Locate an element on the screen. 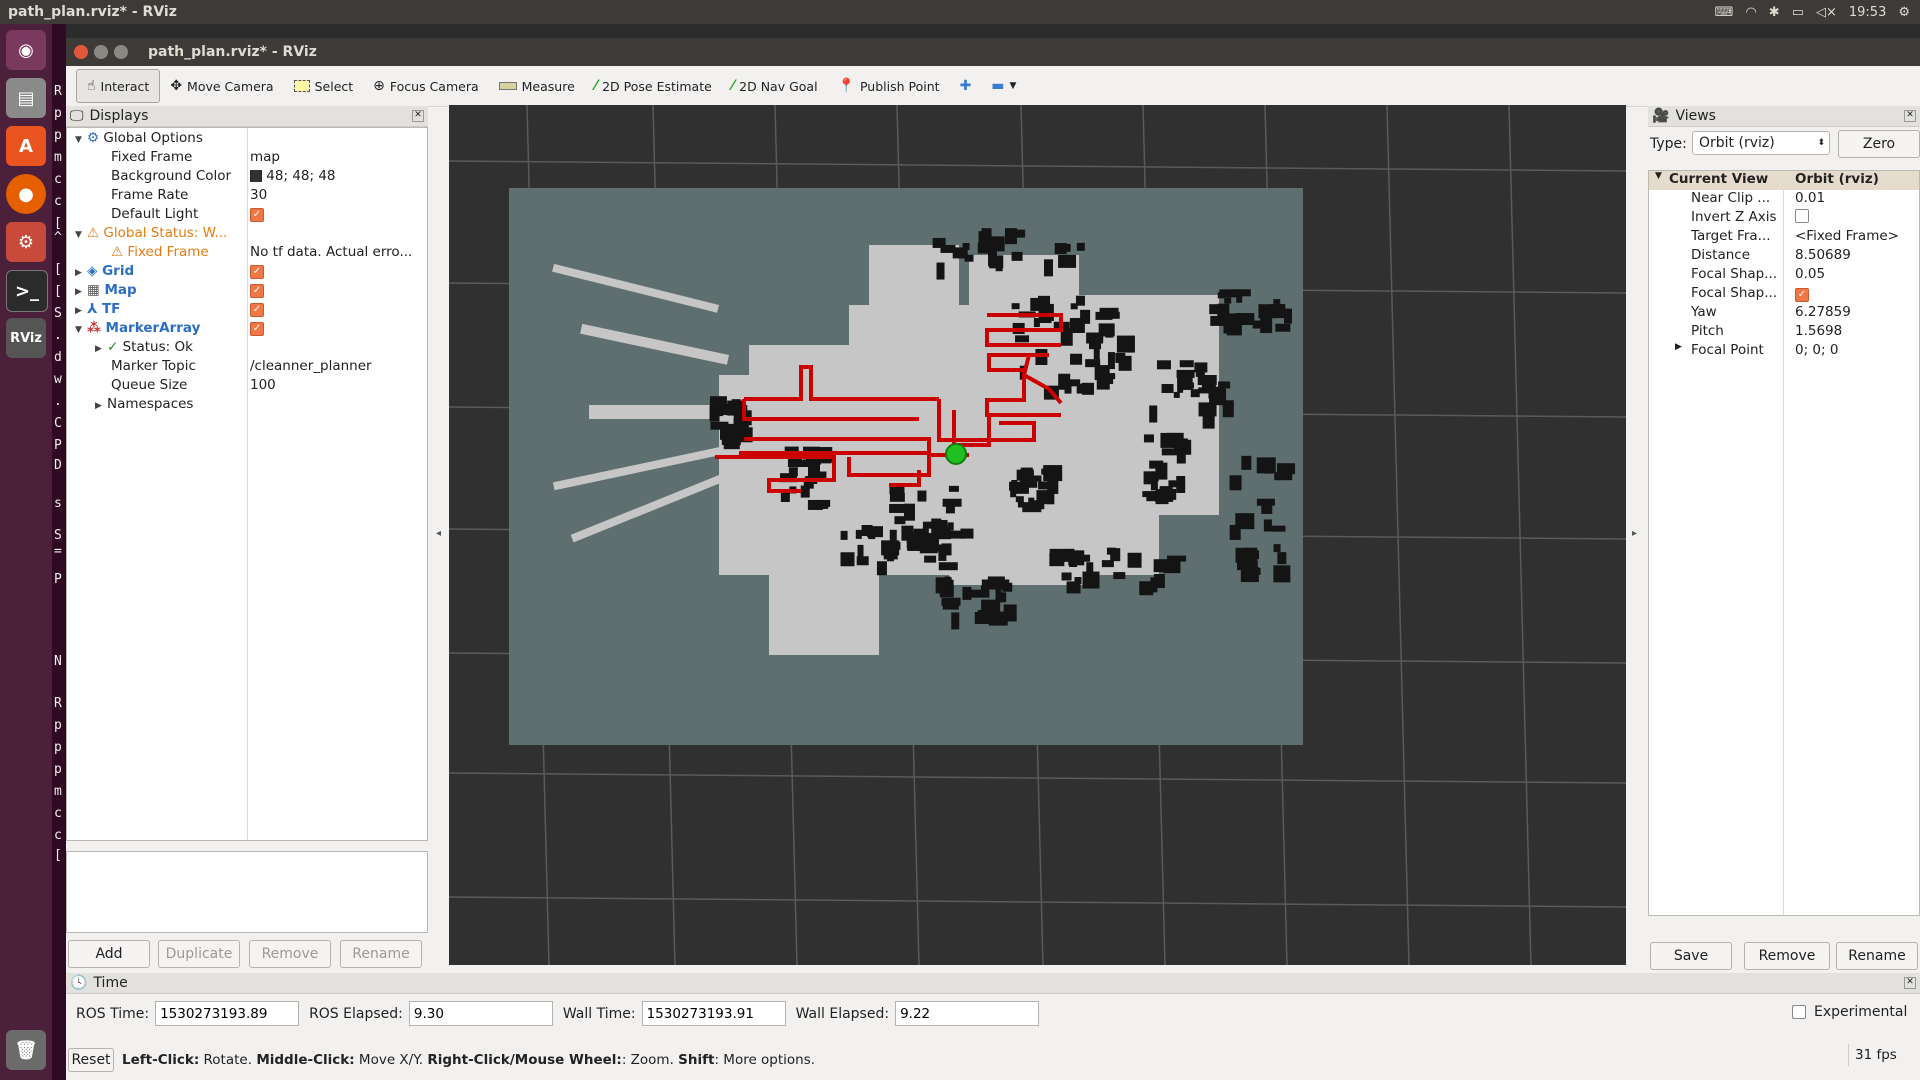 This screenshot has height=1080, width=1920. tree-value: map is located at coordinates (337, 157).